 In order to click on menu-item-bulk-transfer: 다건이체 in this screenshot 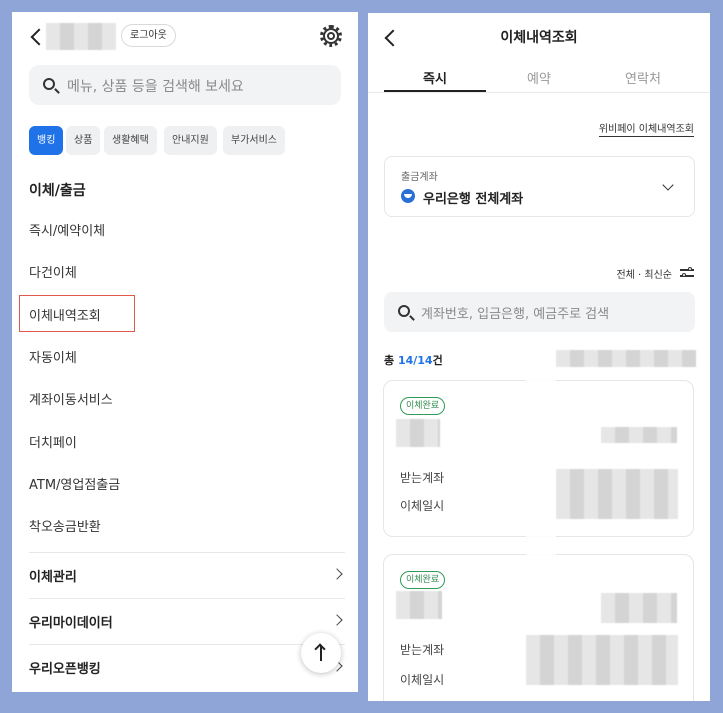, I will do `click(53, 271)`.